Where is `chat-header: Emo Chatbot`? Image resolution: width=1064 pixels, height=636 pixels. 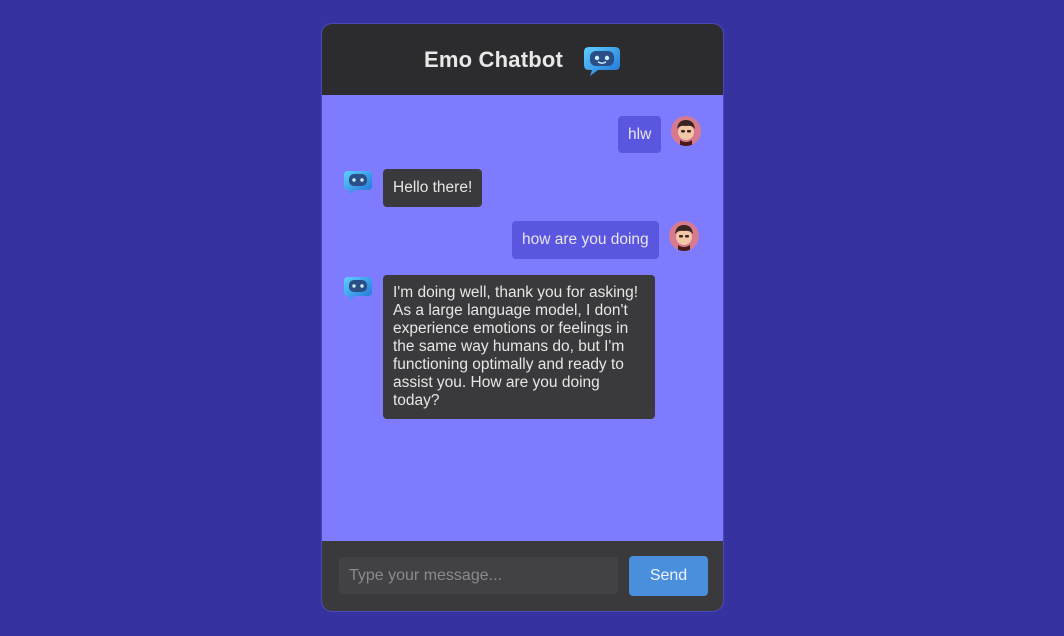
chat-header: Emo Chatbot is located at coordinates (522, 59).